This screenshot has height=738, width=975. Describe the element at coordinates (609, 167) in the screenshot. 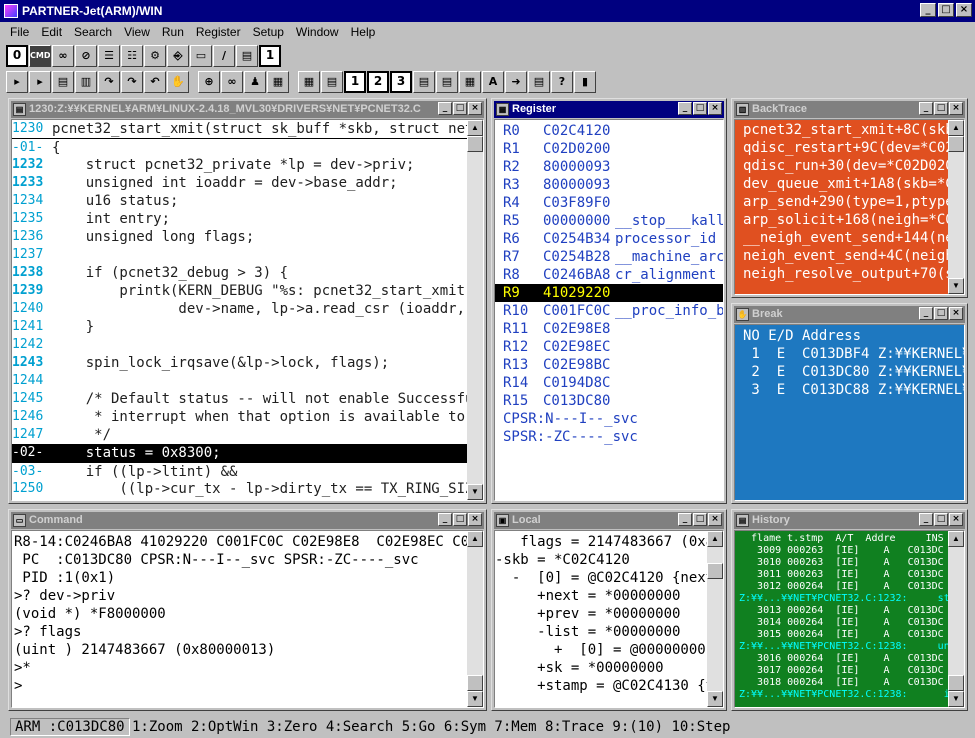

I see `register-row: R2 80000093` at that location.